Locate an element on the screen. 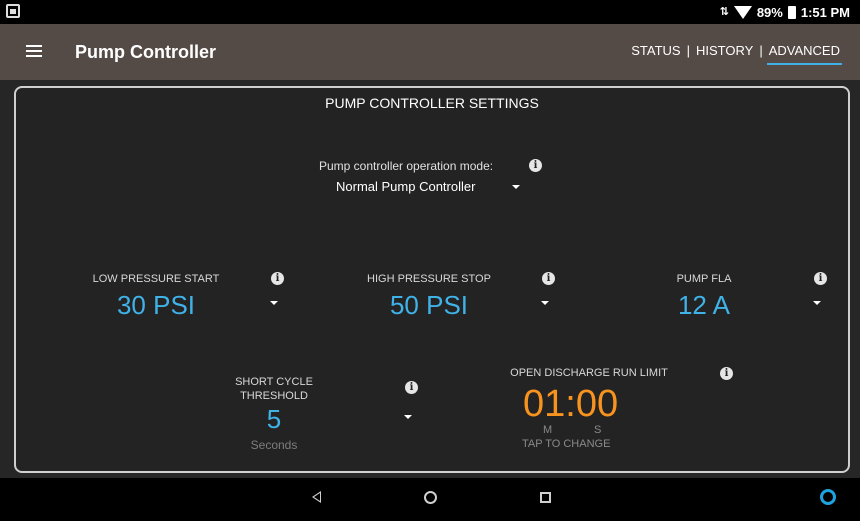 This screenshot has height=521, width=860. short-cycle-label-line1: SHORT CYCLE is located at coordinates (274, 382).